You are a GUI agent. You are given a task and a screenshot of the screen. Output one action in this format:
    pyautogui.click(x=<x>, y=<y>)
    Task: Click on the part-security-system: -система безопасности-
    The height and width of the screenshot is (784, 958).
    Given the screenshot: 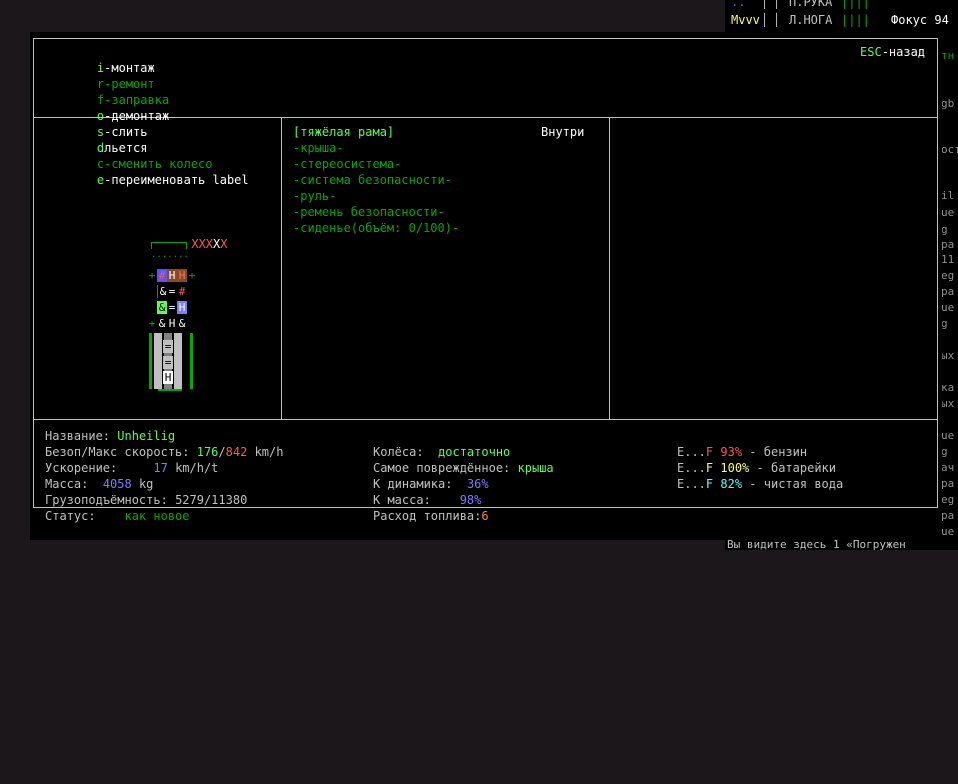 What is the action you would take?
    pyautogui.click(x=372, y=180)
    